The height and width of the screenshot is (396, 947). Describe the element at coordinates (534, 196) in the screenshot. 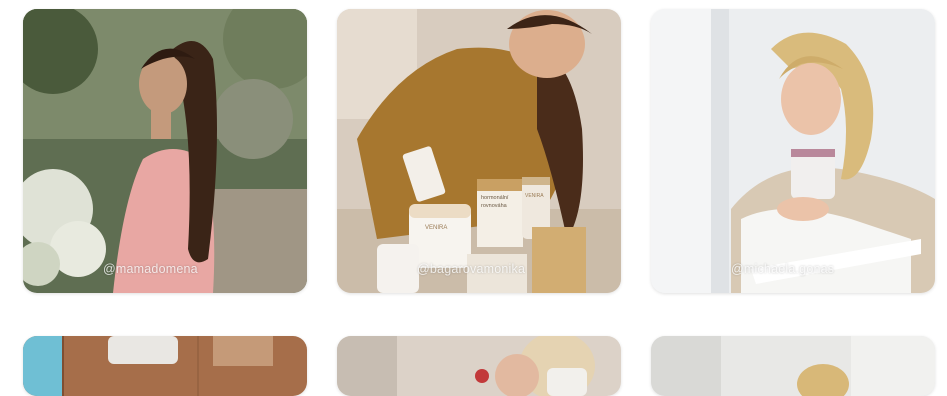

I see `bottle-label: VENIRA` at that location.